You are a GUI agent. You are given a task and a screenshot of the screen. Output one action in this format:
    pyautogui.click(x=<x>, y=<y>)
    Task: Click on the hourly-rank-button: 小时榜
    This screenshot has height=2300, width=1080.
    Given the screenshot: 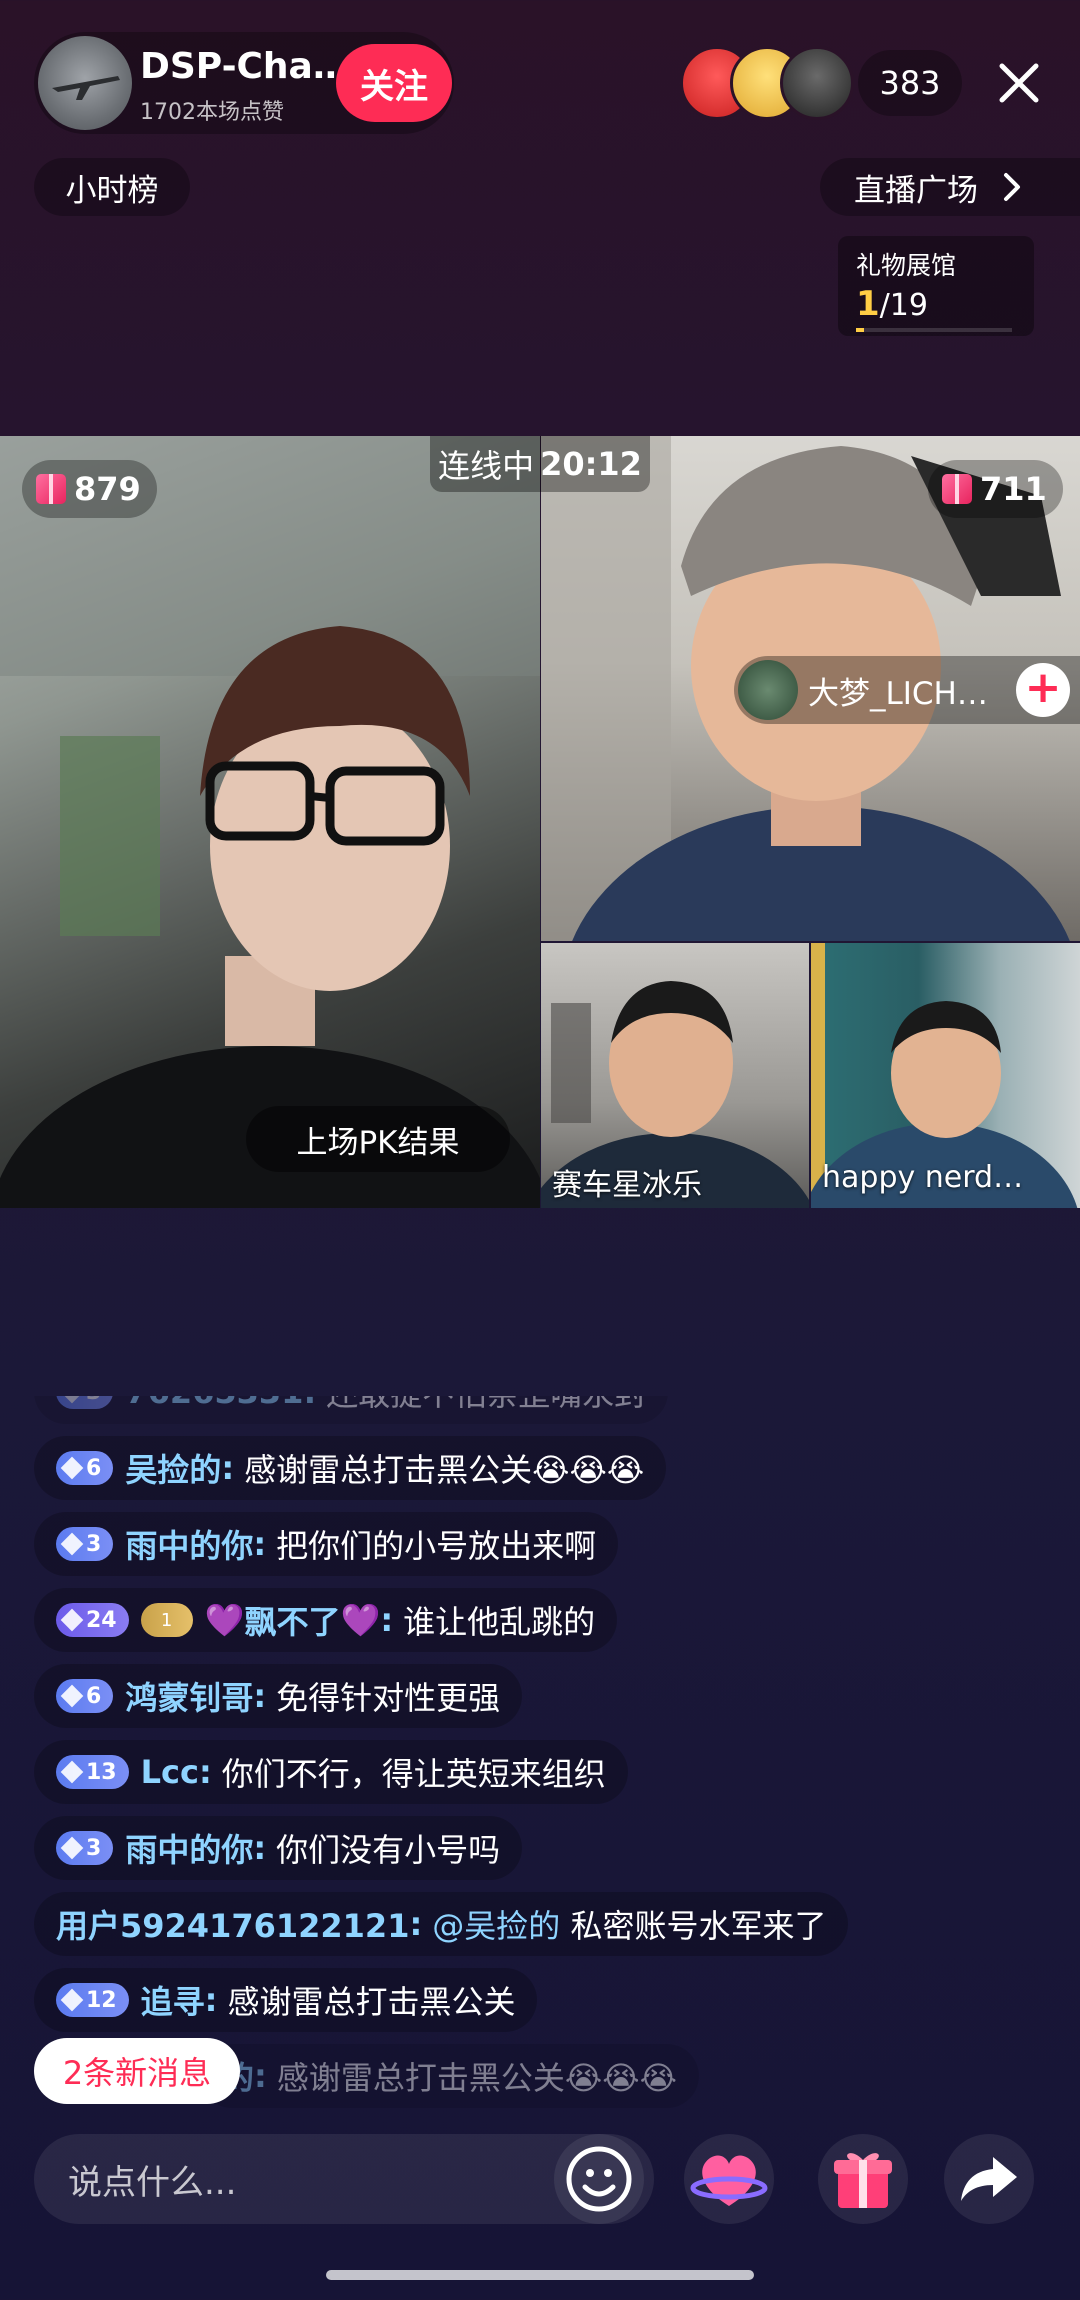 What is the action you would take?
    pyautogui.click(x=112, y=187)
    